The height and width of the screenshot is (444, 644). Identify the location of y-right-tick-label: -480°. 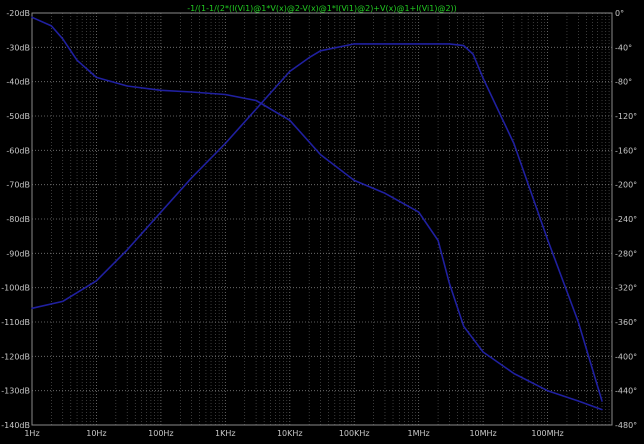
(626, 425).